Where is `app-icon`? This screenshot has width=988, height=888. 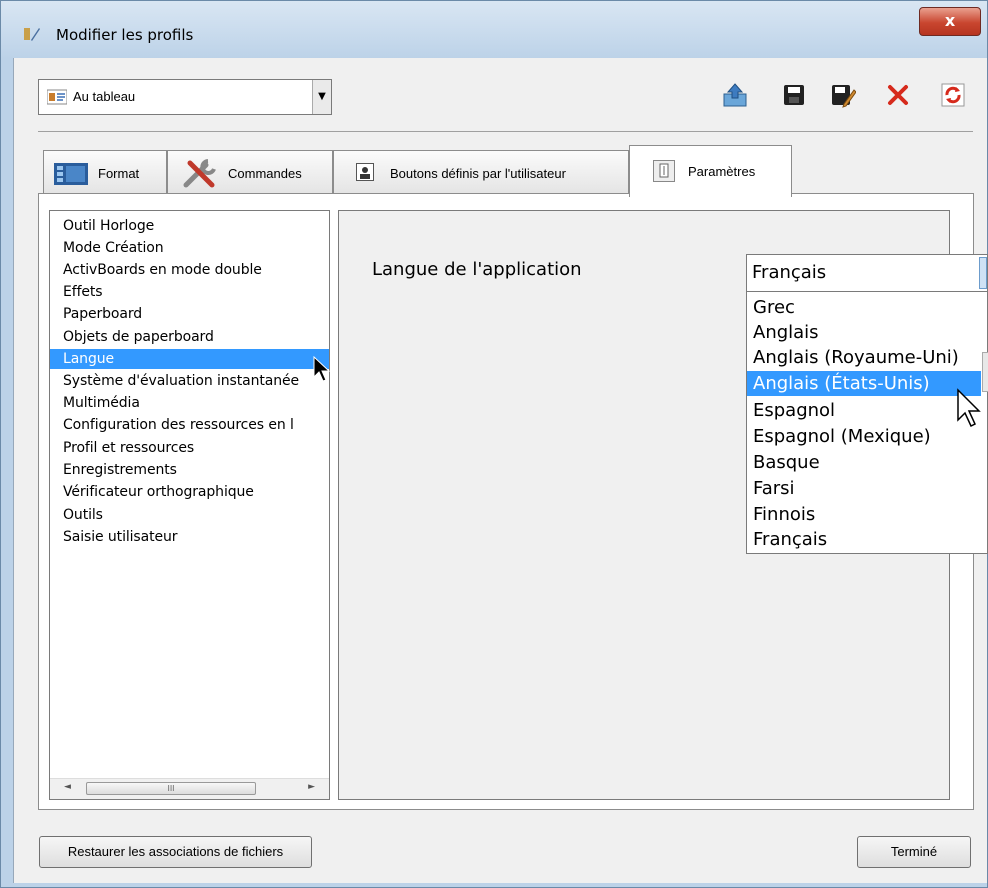
app-icon is located at coordinates (32, 34).